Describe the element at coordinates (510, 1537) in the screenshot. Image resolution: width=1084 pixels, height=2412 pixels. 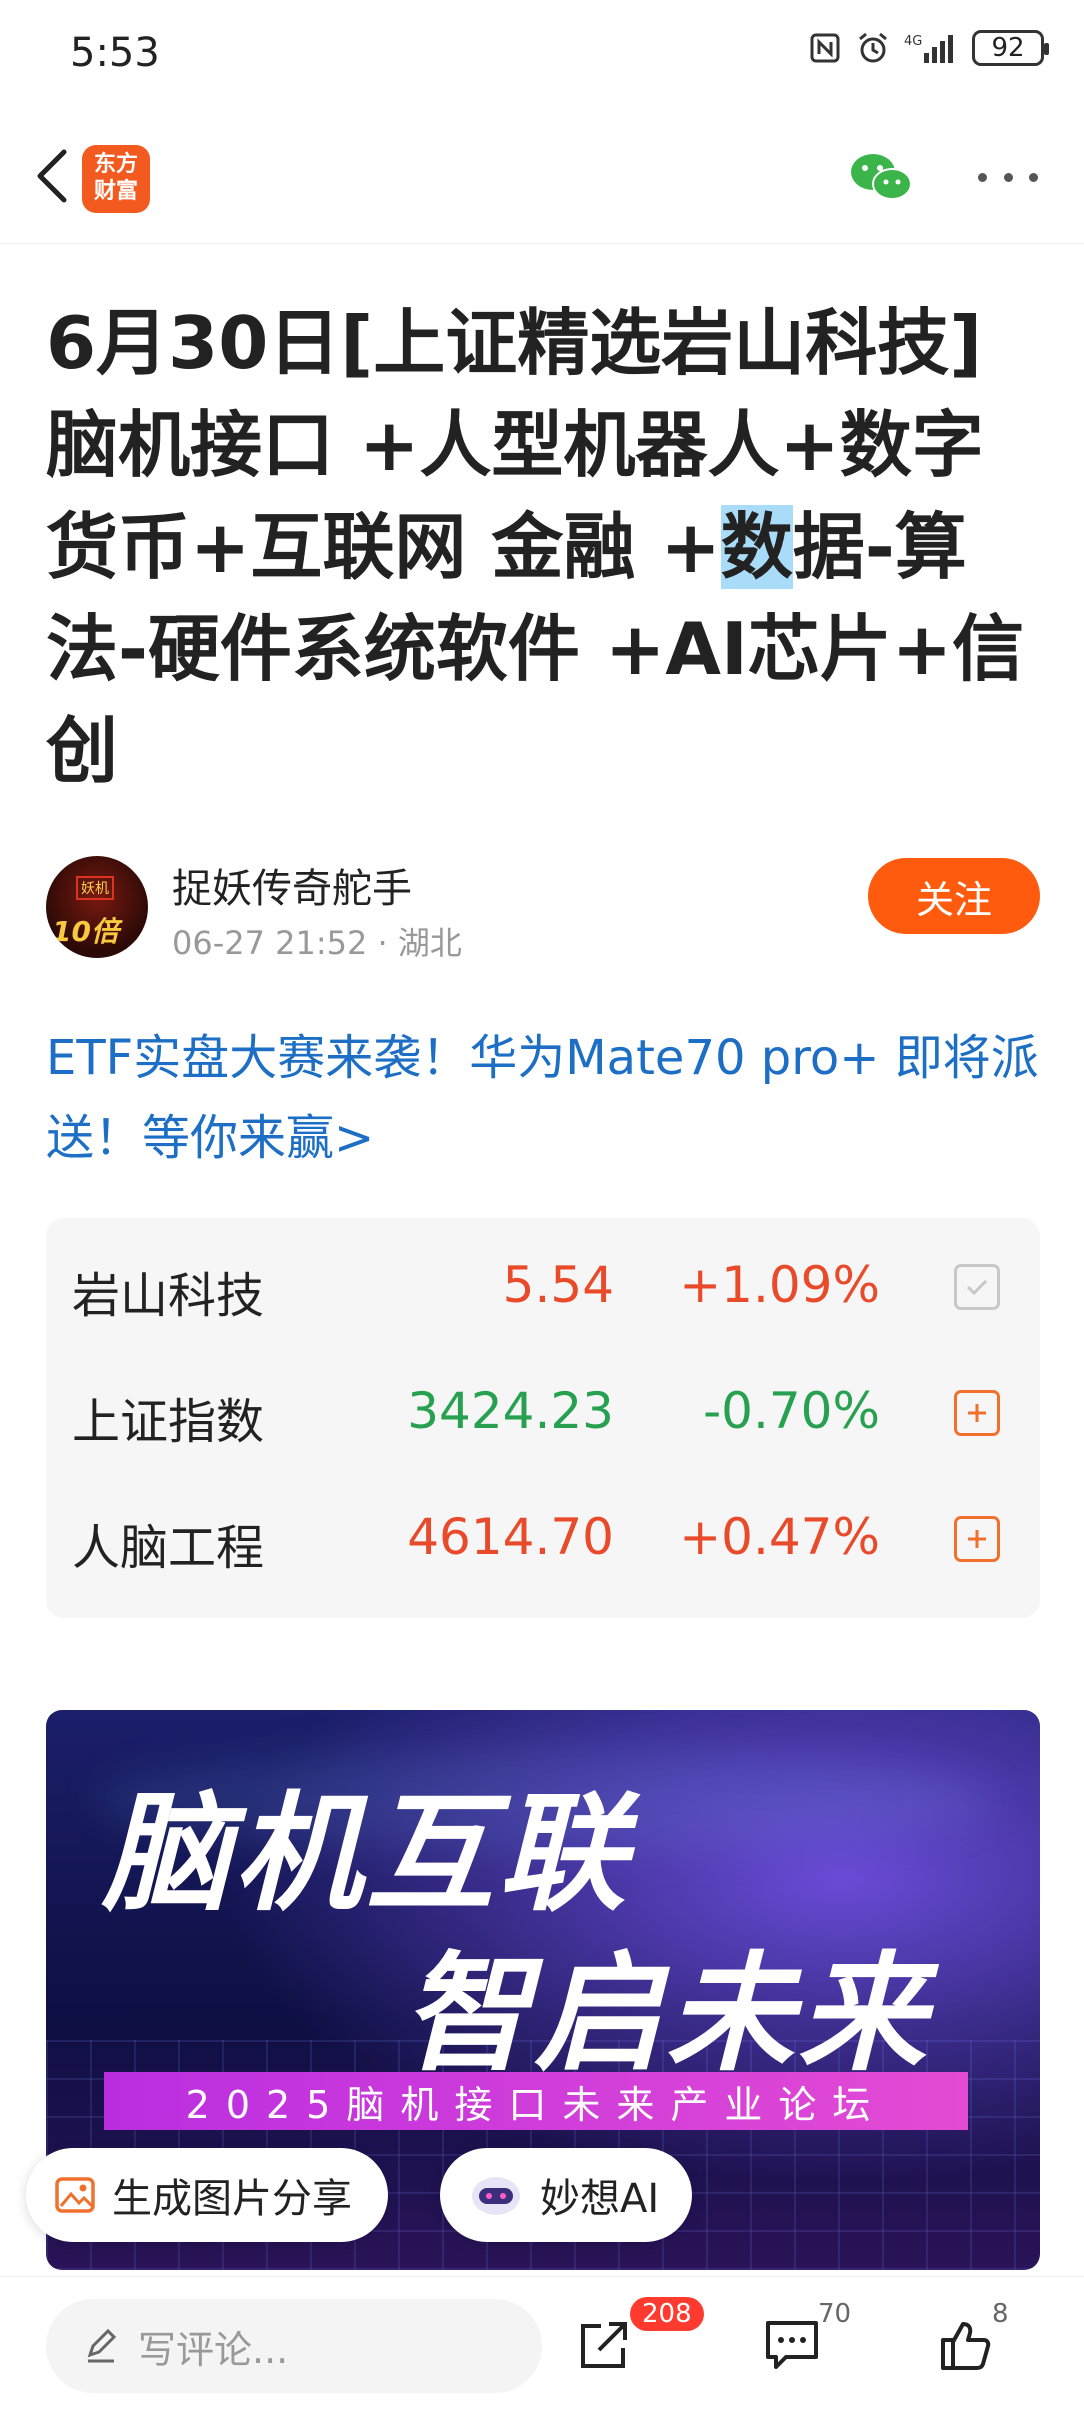
I see `stock-price: 4614.70` at that location.